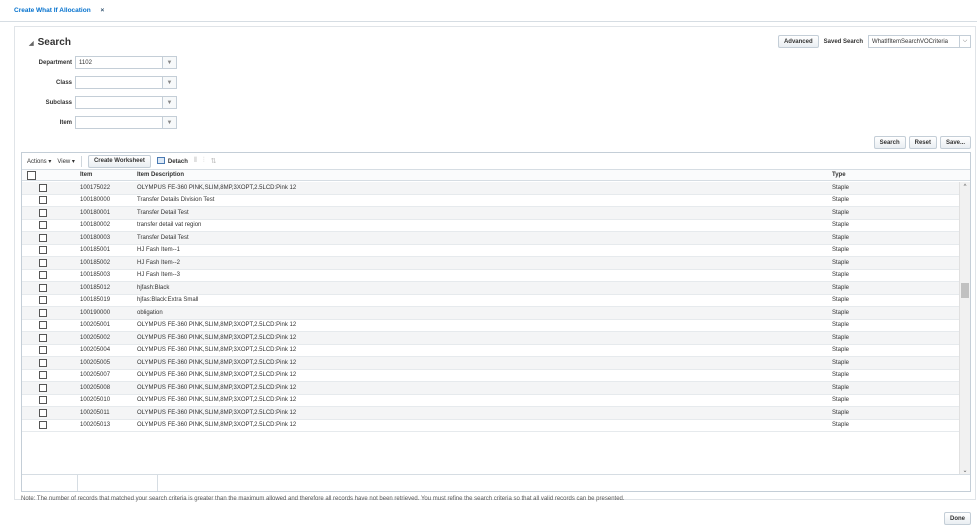 The height and width of the screenshot is (531, 977). What do you see at coordinates (491, 213) in the screenshot?
I see `table-row: 100180001 Transfer Detail Test Staple` at bounding box center [491, 213].